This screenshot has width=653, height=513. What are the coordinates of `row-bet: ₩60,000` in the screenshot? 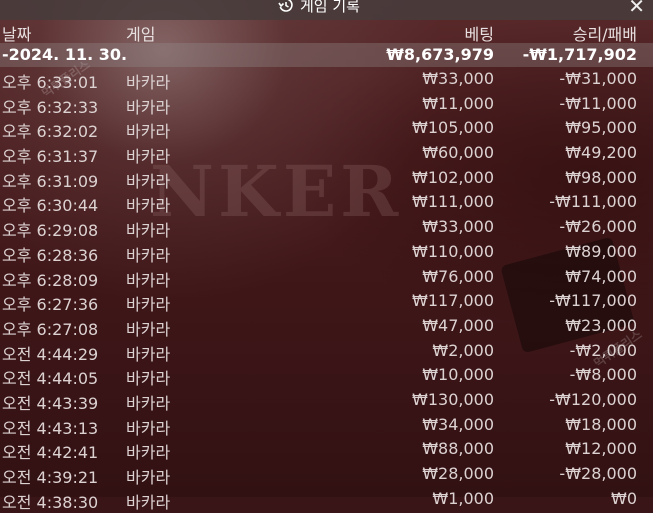 It's located at (458, 153).